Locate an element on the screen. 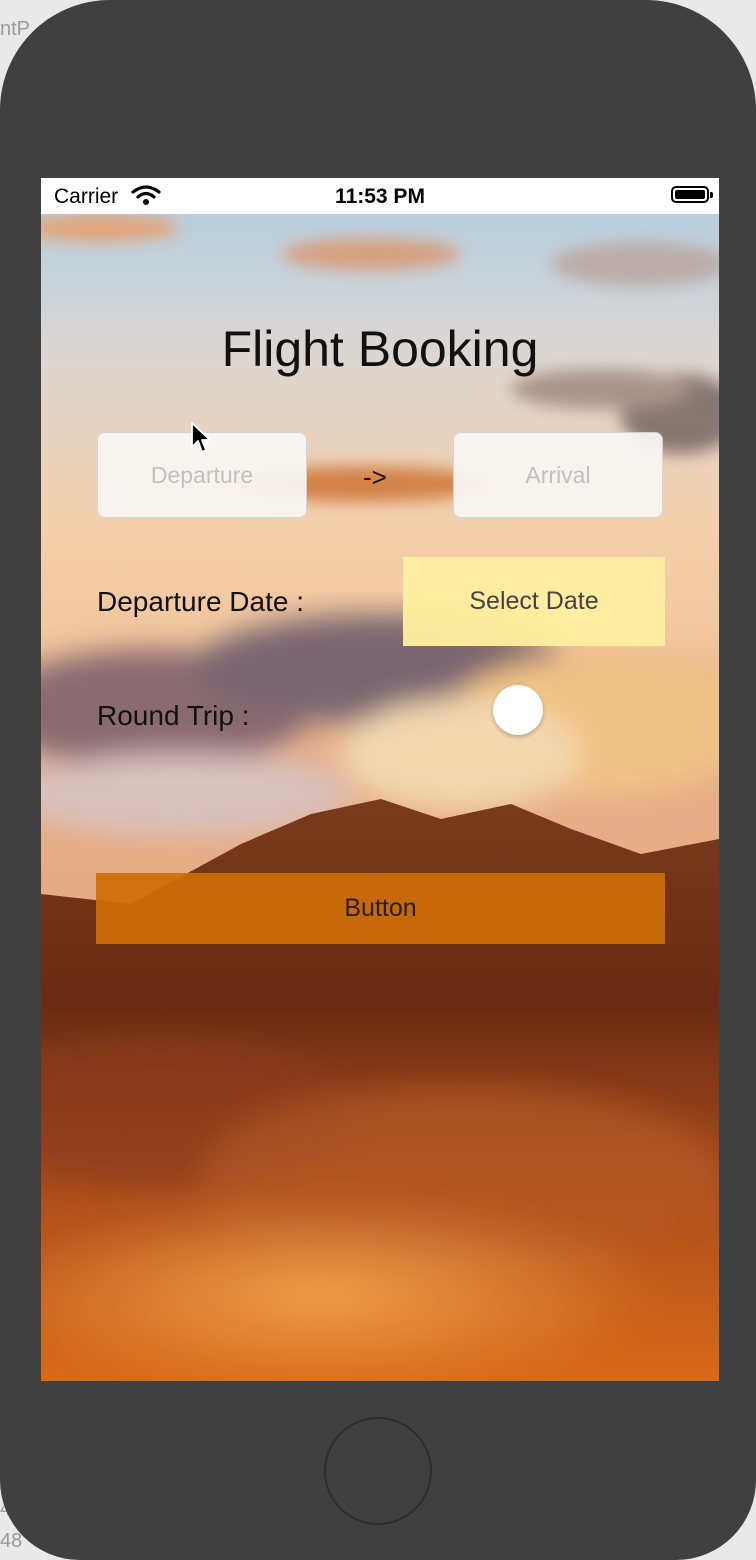 This screenshot has height=1560, width=756. home-button is located at coordinates (378, 1471).